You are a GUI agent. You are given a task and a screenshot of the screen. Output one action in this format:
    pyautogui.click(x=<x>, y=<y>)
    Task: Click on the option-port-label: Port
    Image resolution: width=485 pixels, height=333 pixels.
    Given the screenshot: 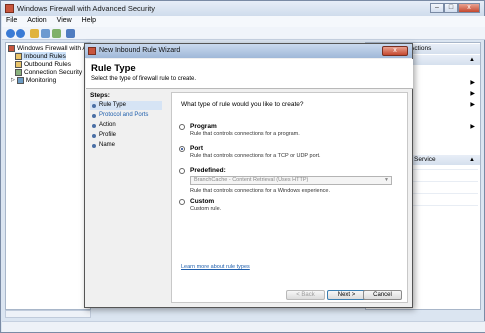 What is the action you would take?
    pyautogui.click(x=196, y=148)
    